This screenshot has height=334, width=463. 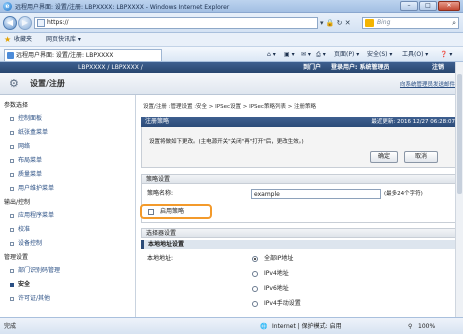 What do you see at coordinates (20, 230) in the screenshot?
I see `sidebar-item-calibration: 校准` at bounding box center [20, 230].